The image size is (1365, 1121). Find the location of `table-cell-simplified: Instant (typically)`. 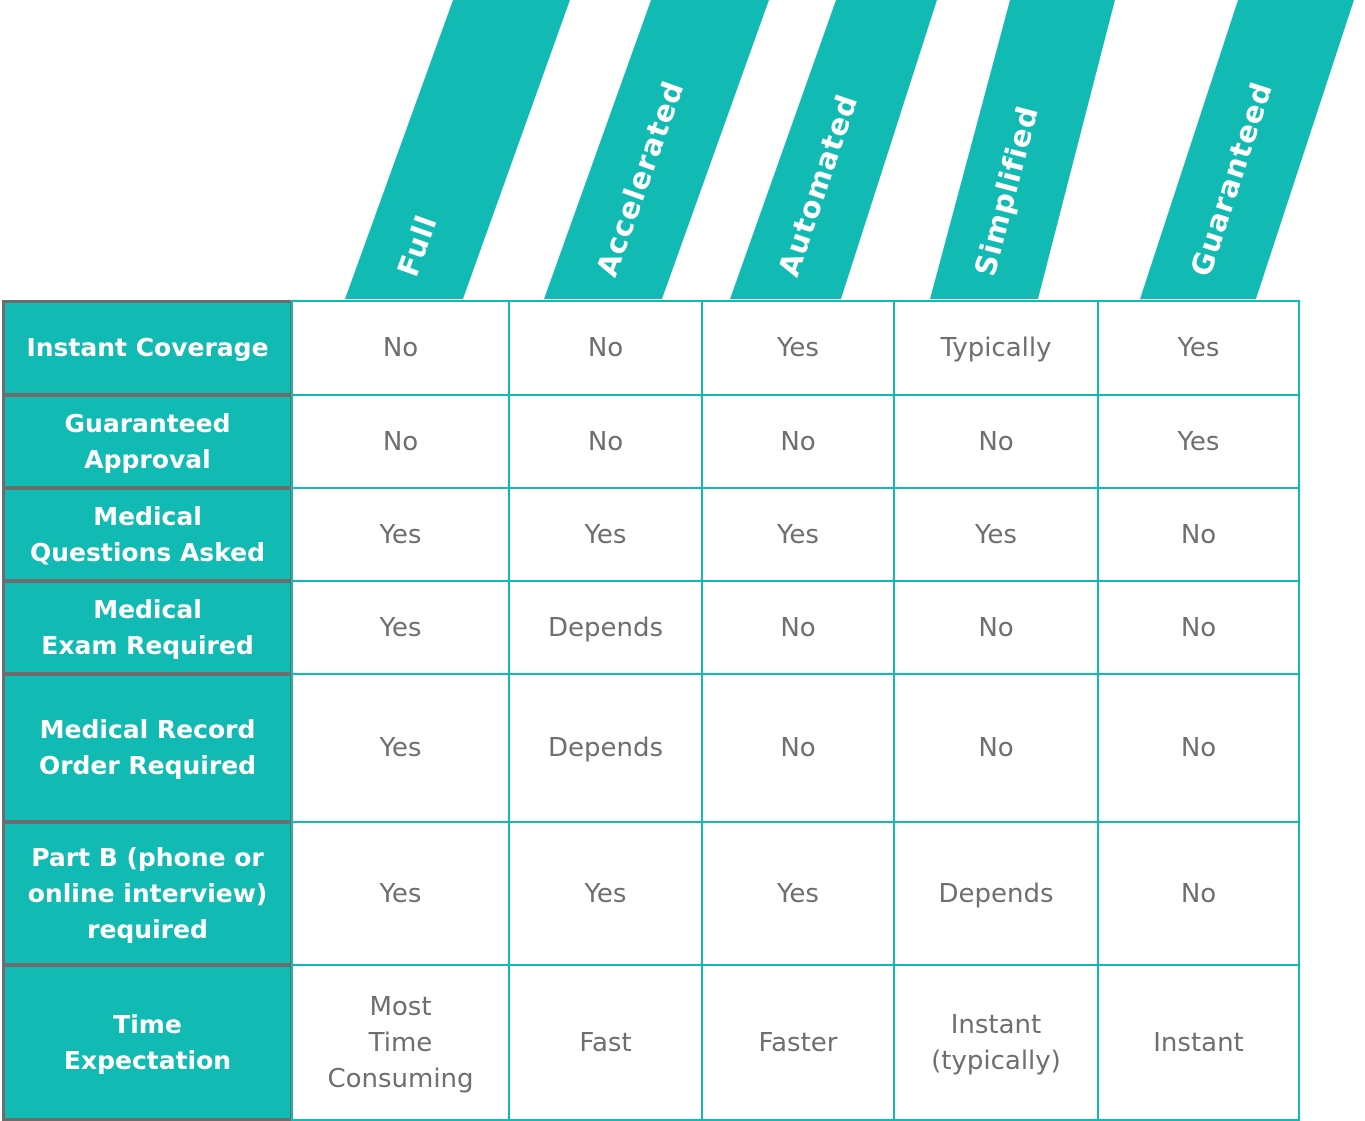

table-cell-simplified: Instant (typically) is located at coordinates (996, 1042).